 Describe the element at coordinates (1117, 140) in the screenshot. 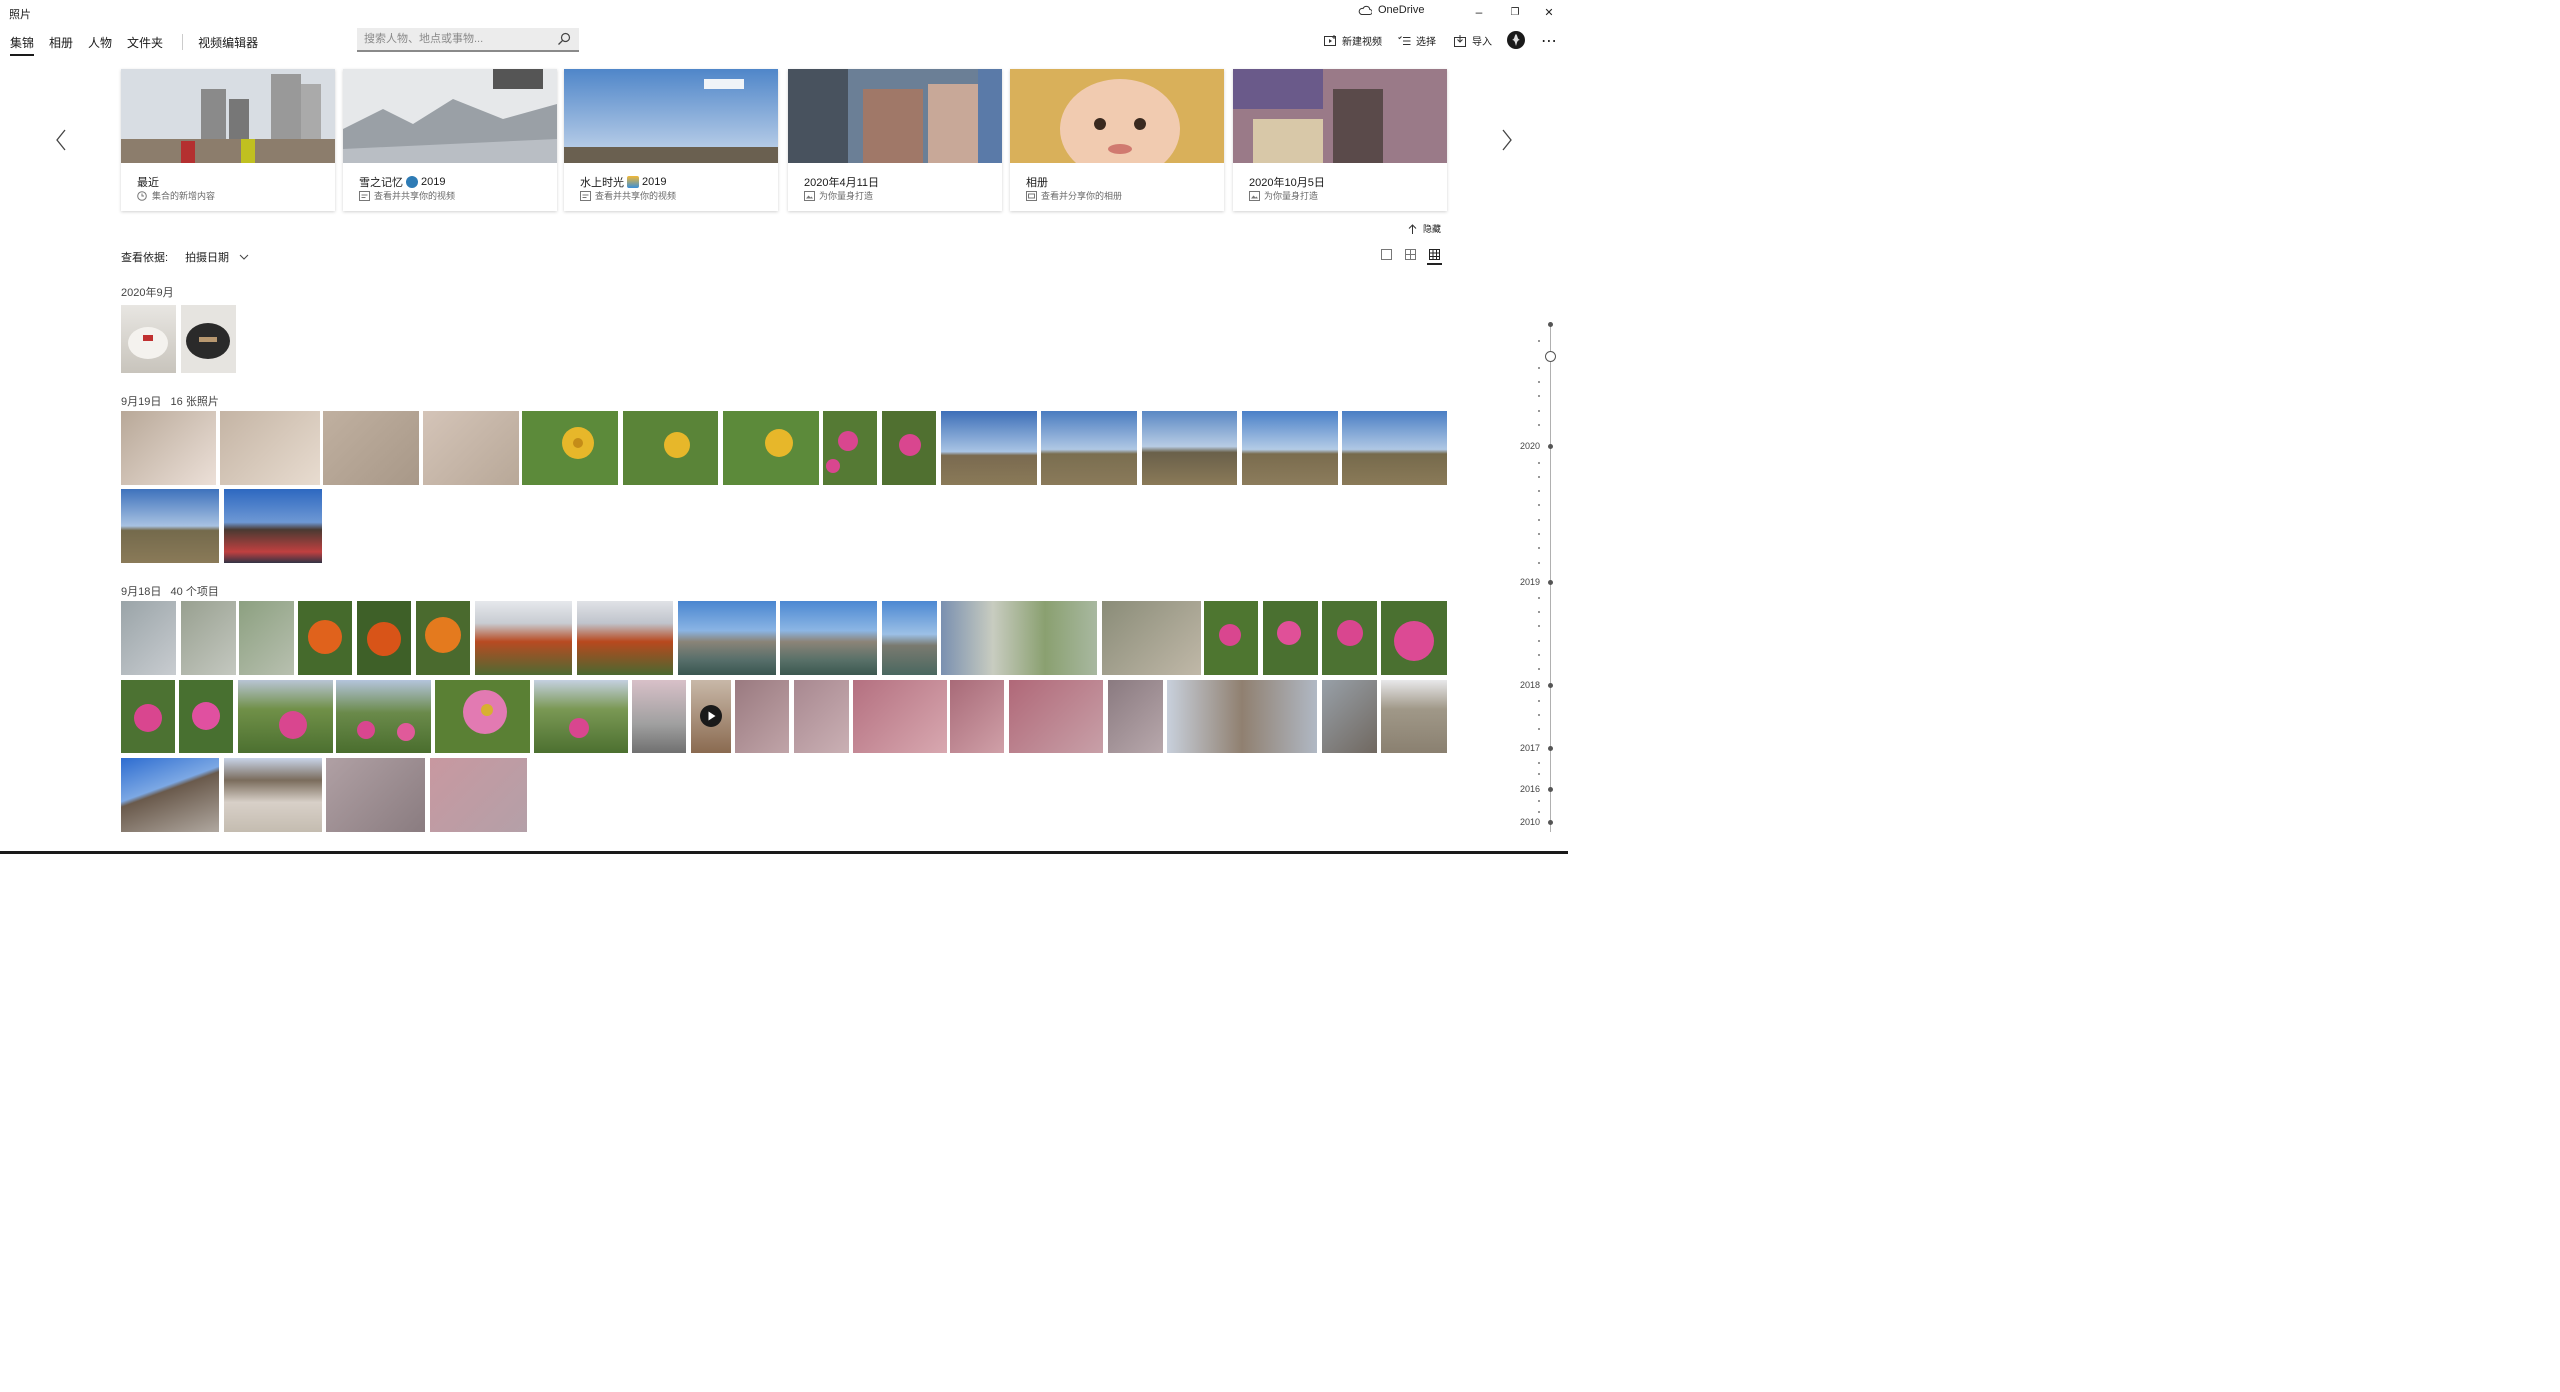

I see `collection-card: 相册 查看并分享你的相册` at that location.